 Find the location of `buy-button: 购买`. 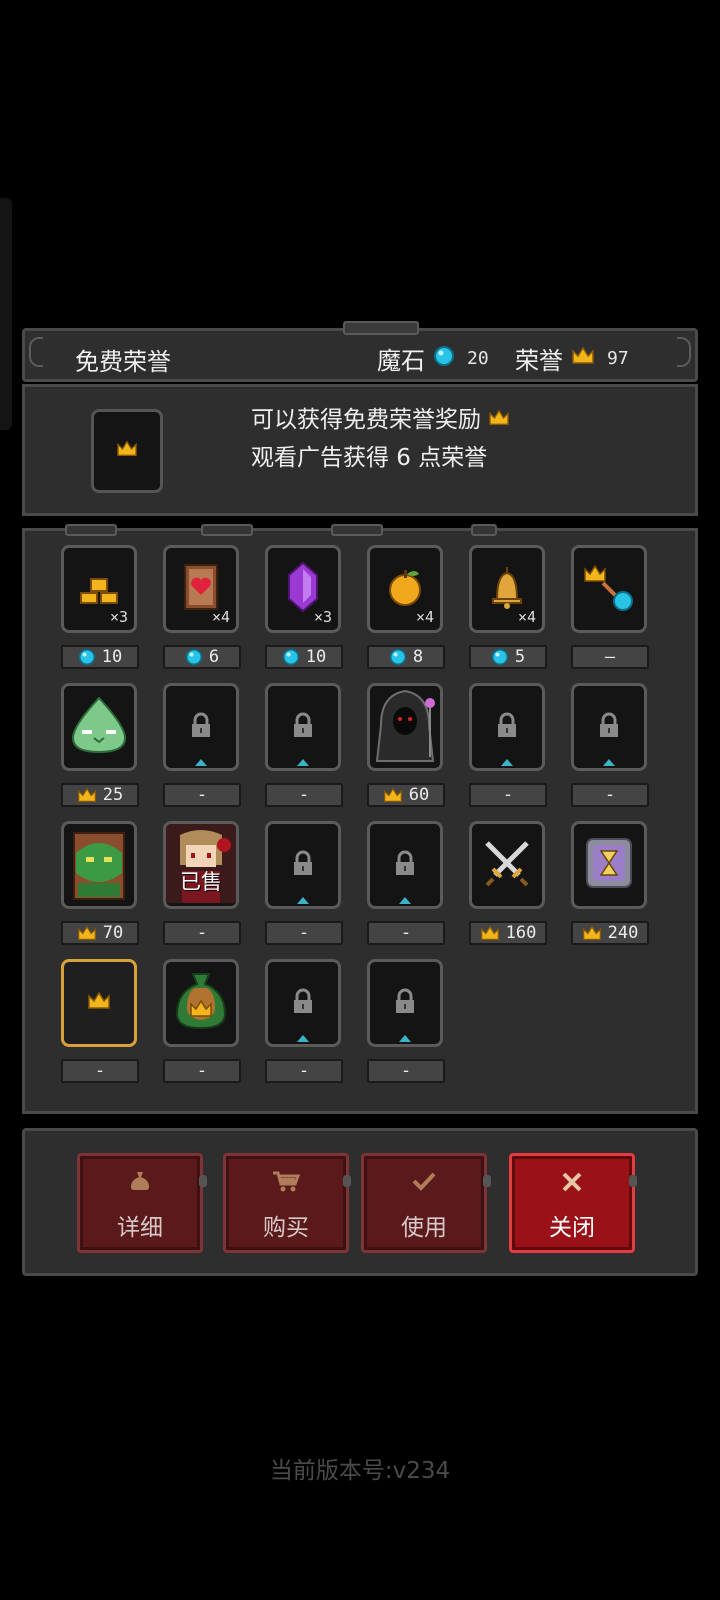

buy-button: 购买 is located at coordinates (286, 1203).